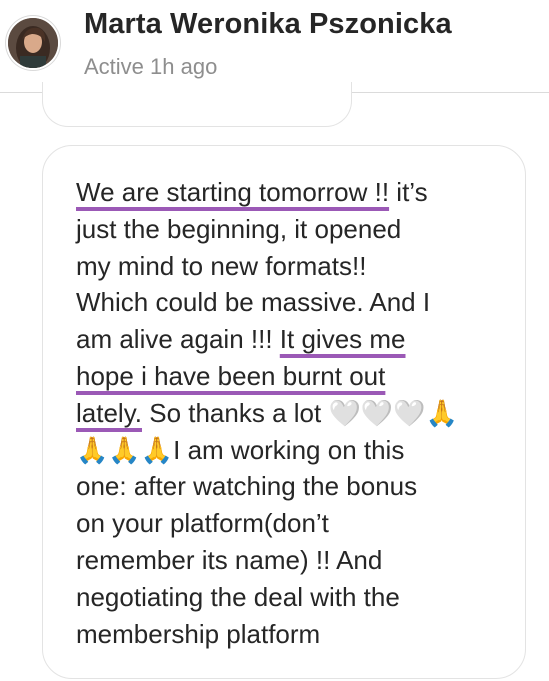 The image size is (549, 681). I want to click on message-line: hope i have been burnt out, so click(296, 376).